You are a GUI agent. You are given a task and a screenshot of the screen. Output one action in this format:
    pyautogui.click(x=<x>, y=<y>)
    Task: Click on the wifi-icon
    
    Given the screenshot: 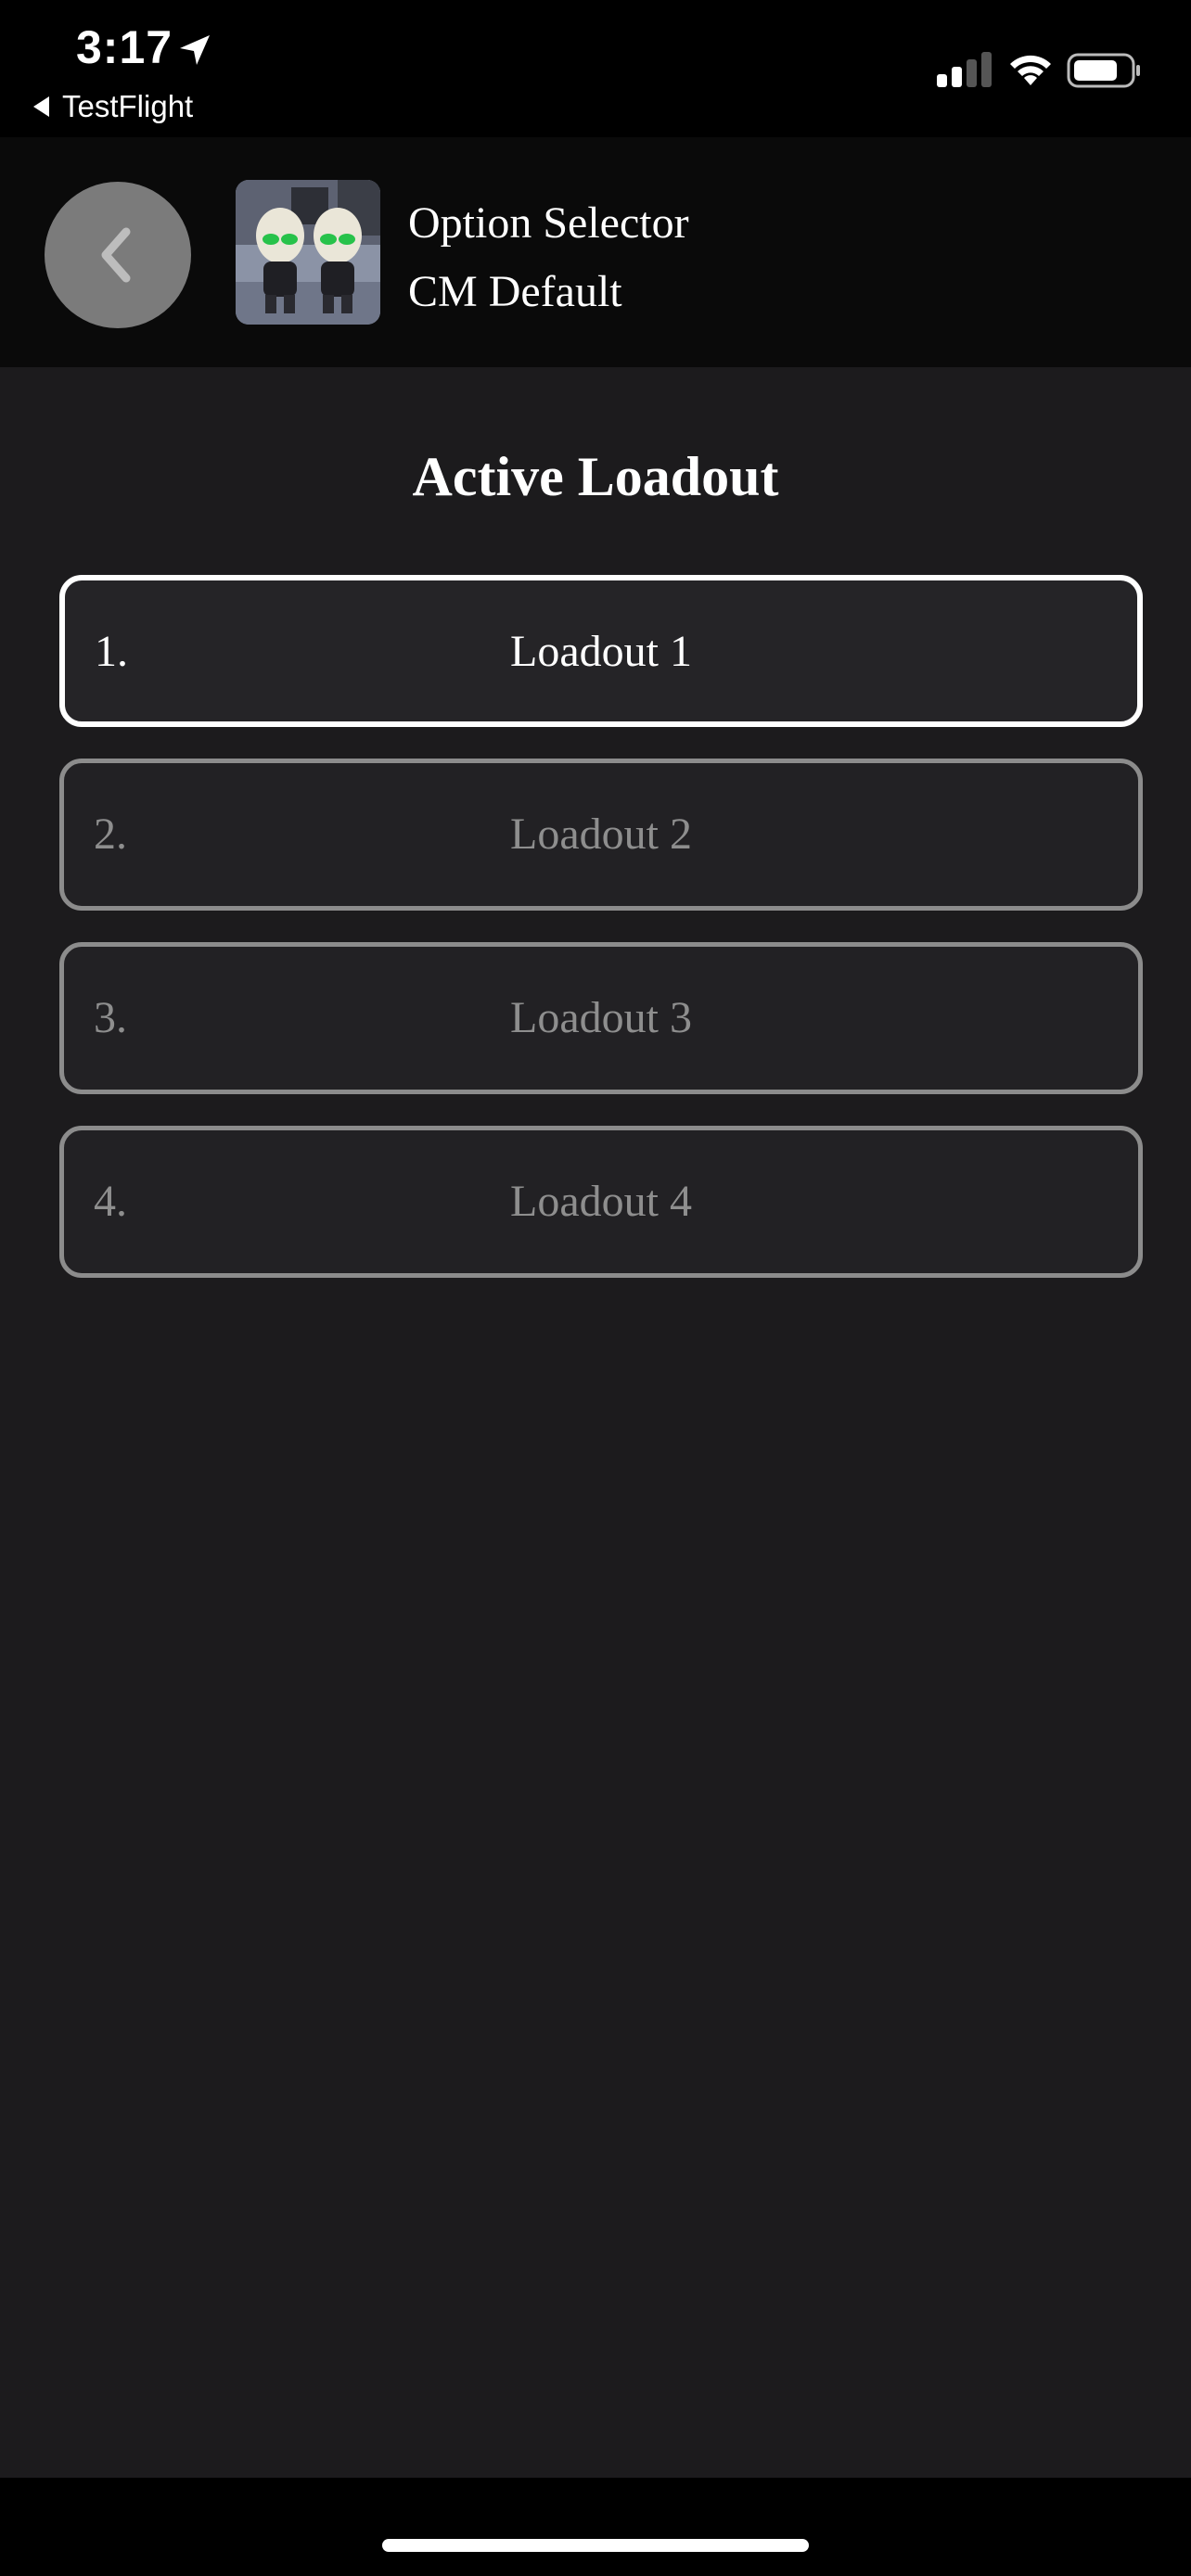 What is the action you would take?
    pyautogui.click(x=1030, y=70)
    